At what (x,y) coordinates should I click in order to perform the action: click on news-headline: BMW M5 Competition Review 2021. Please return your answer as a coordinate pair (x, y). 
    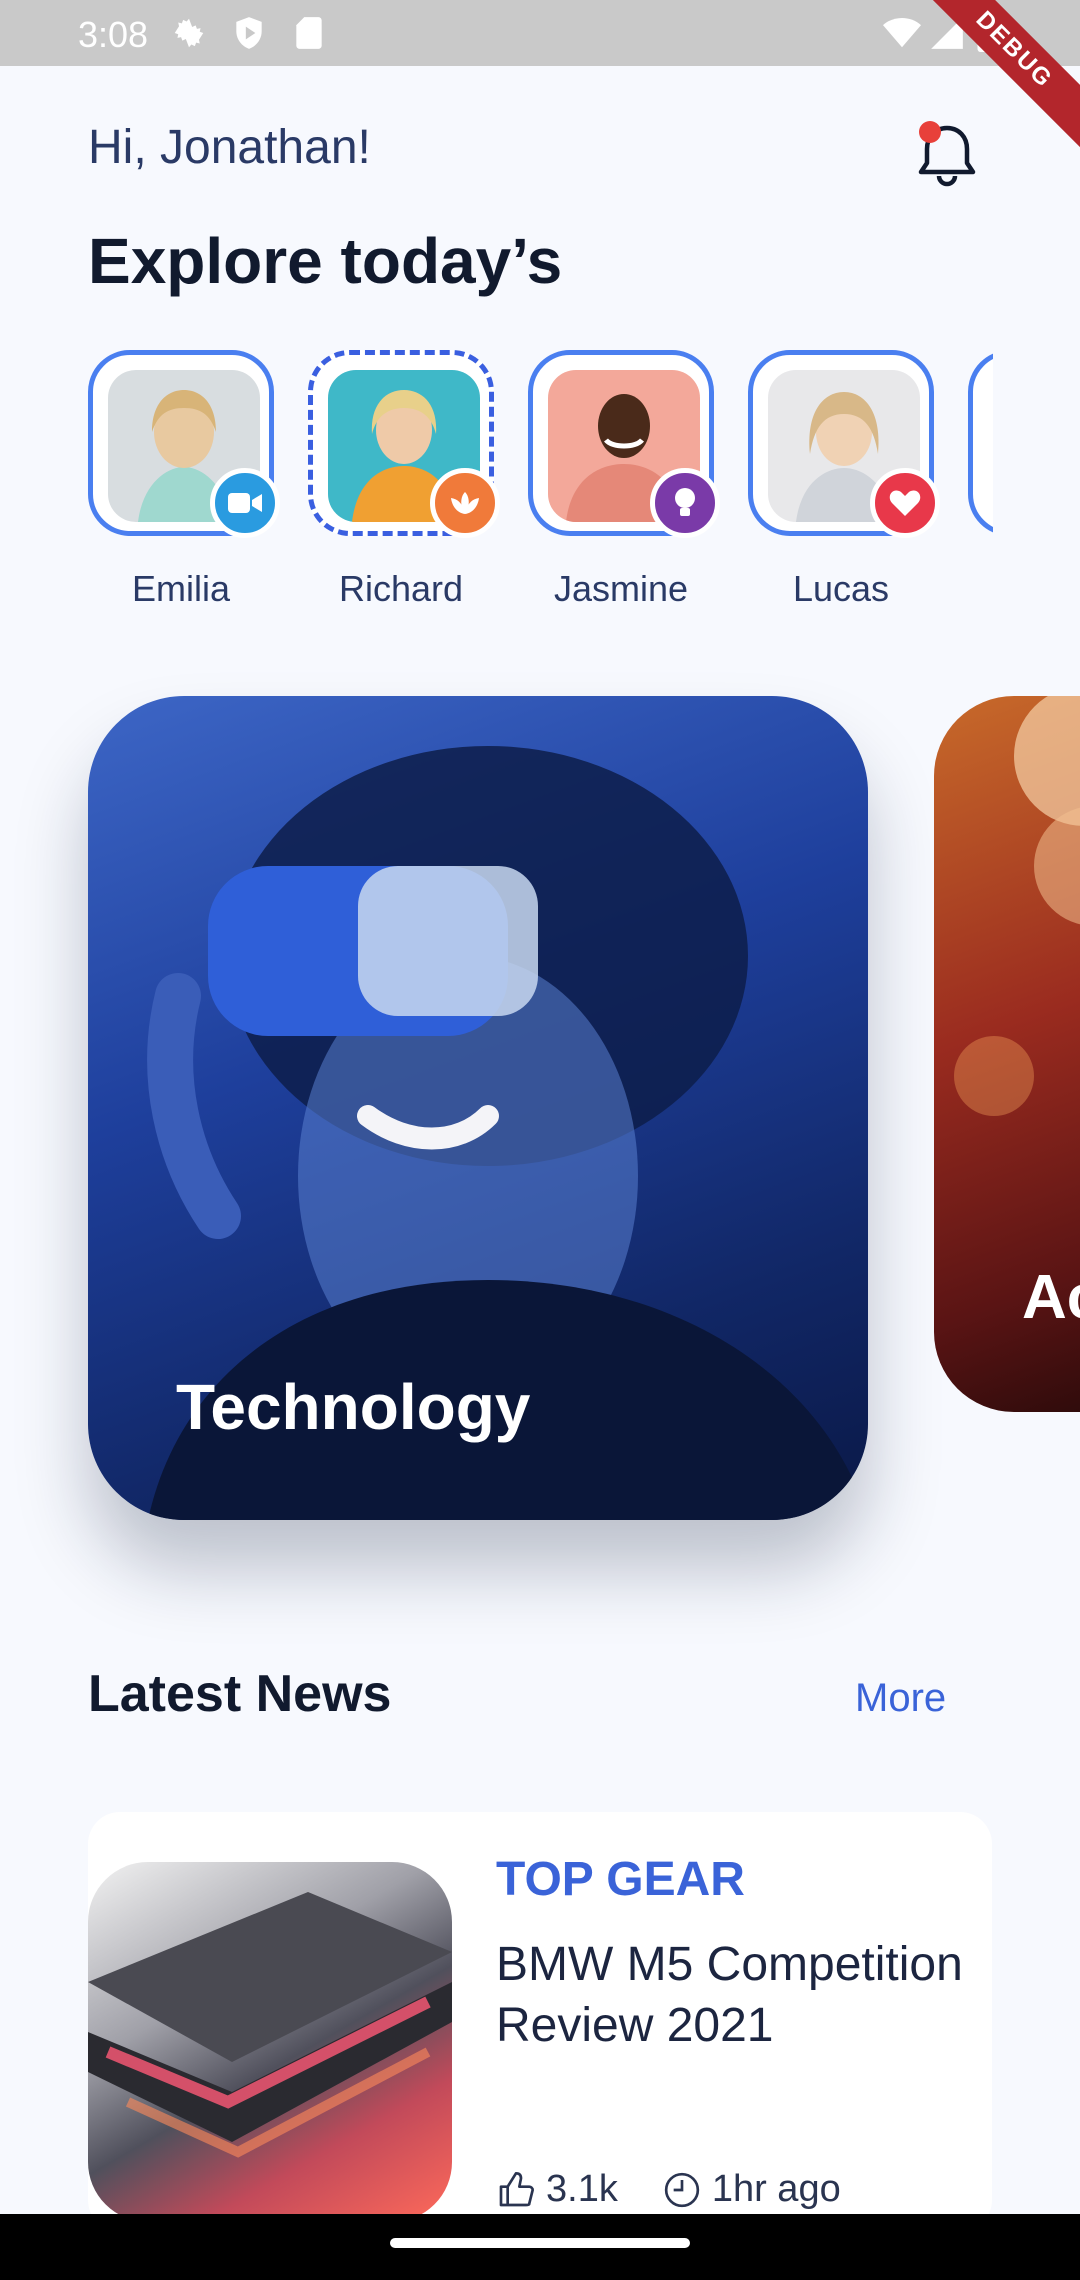
    Looking at the image, I should click on (731, 1995).